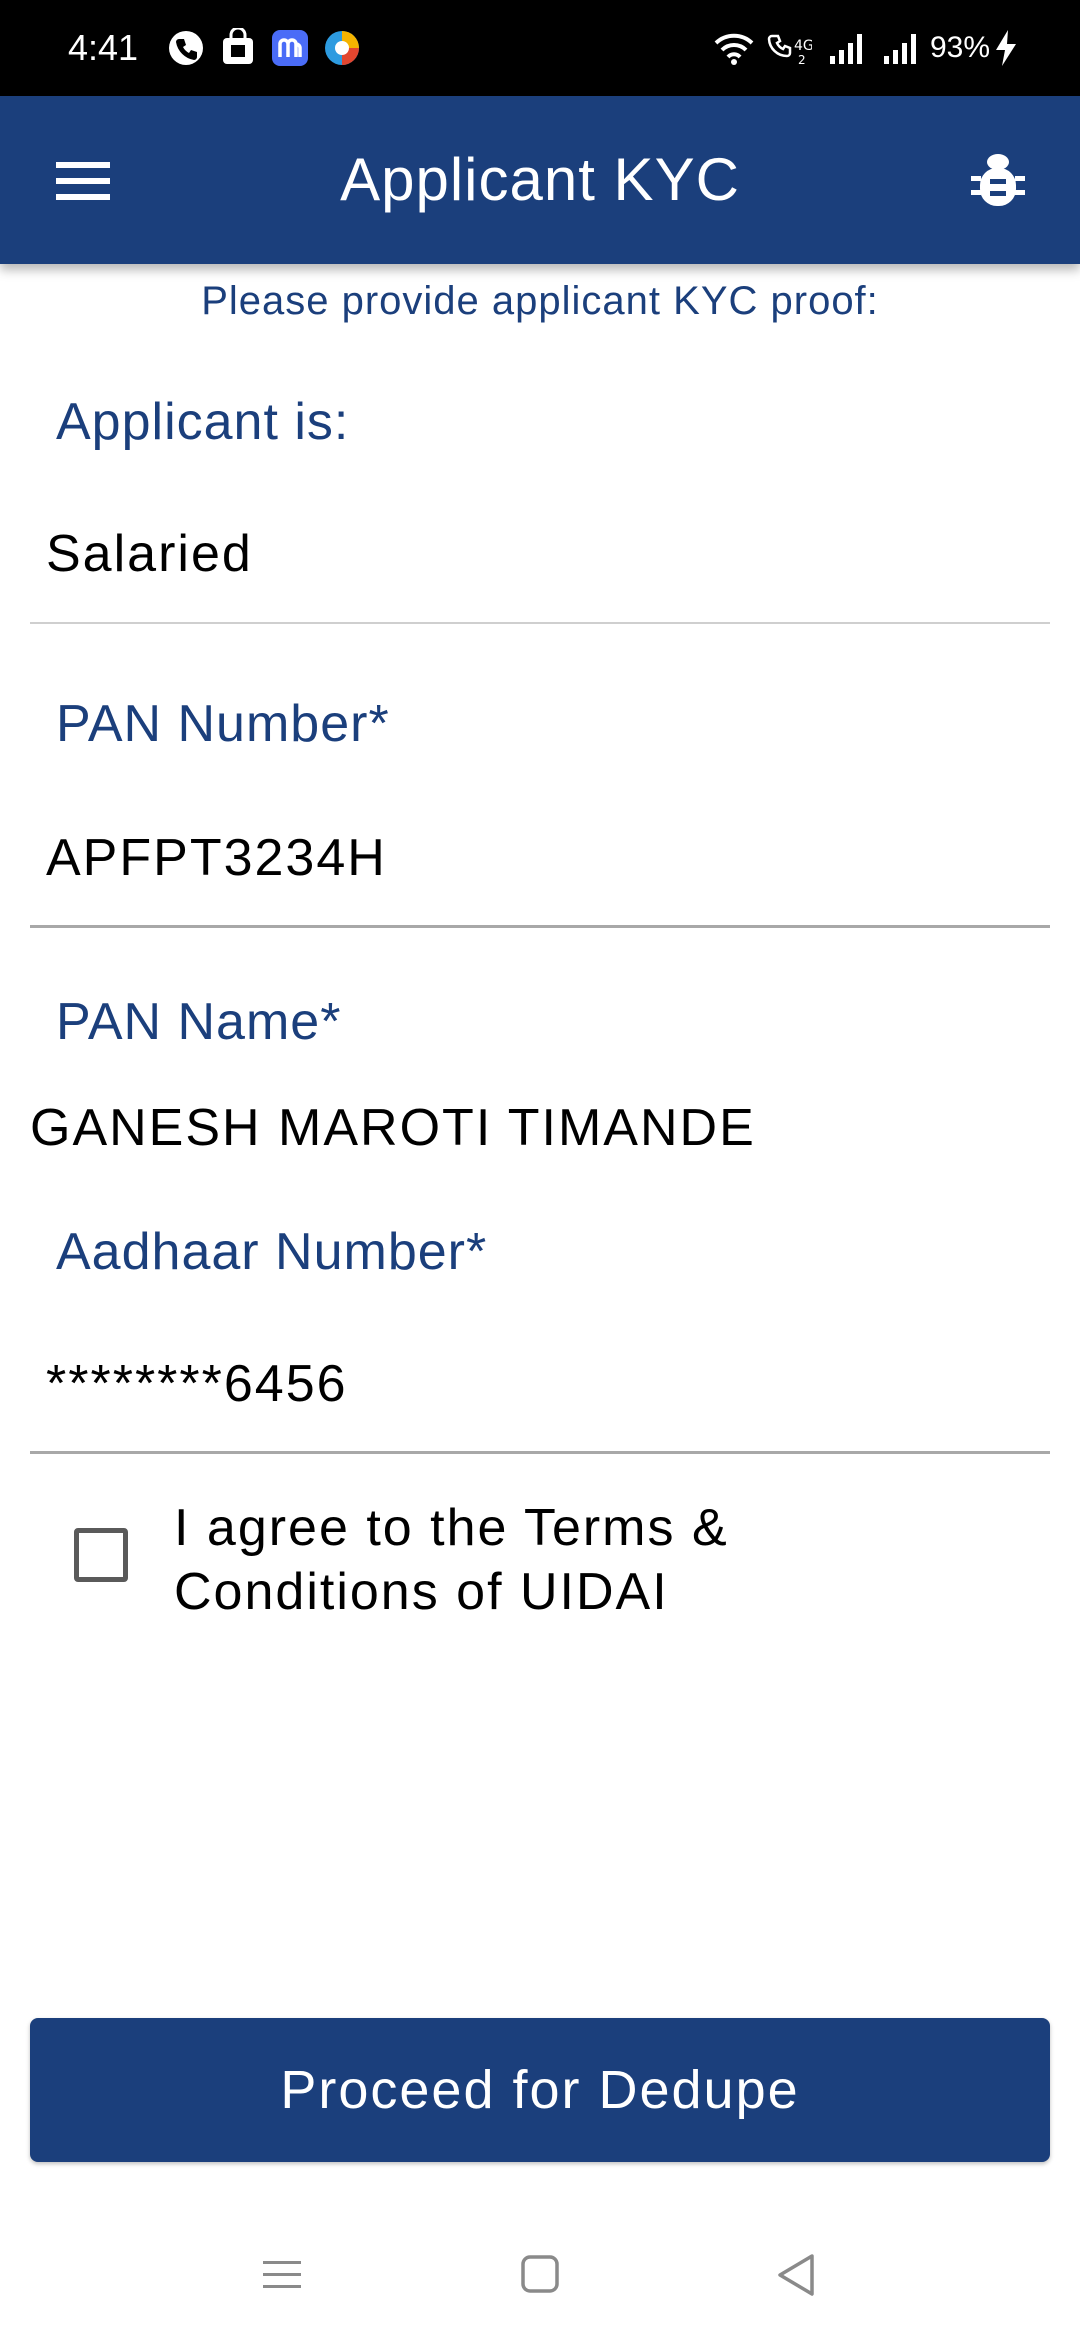 Image resolution: width=1080 pixels, height=2340 pixels. What do you see at coordinates (83, 181) in the screenshot?
I see `hamburger-menu-icon` at bounding box center [83, 181].